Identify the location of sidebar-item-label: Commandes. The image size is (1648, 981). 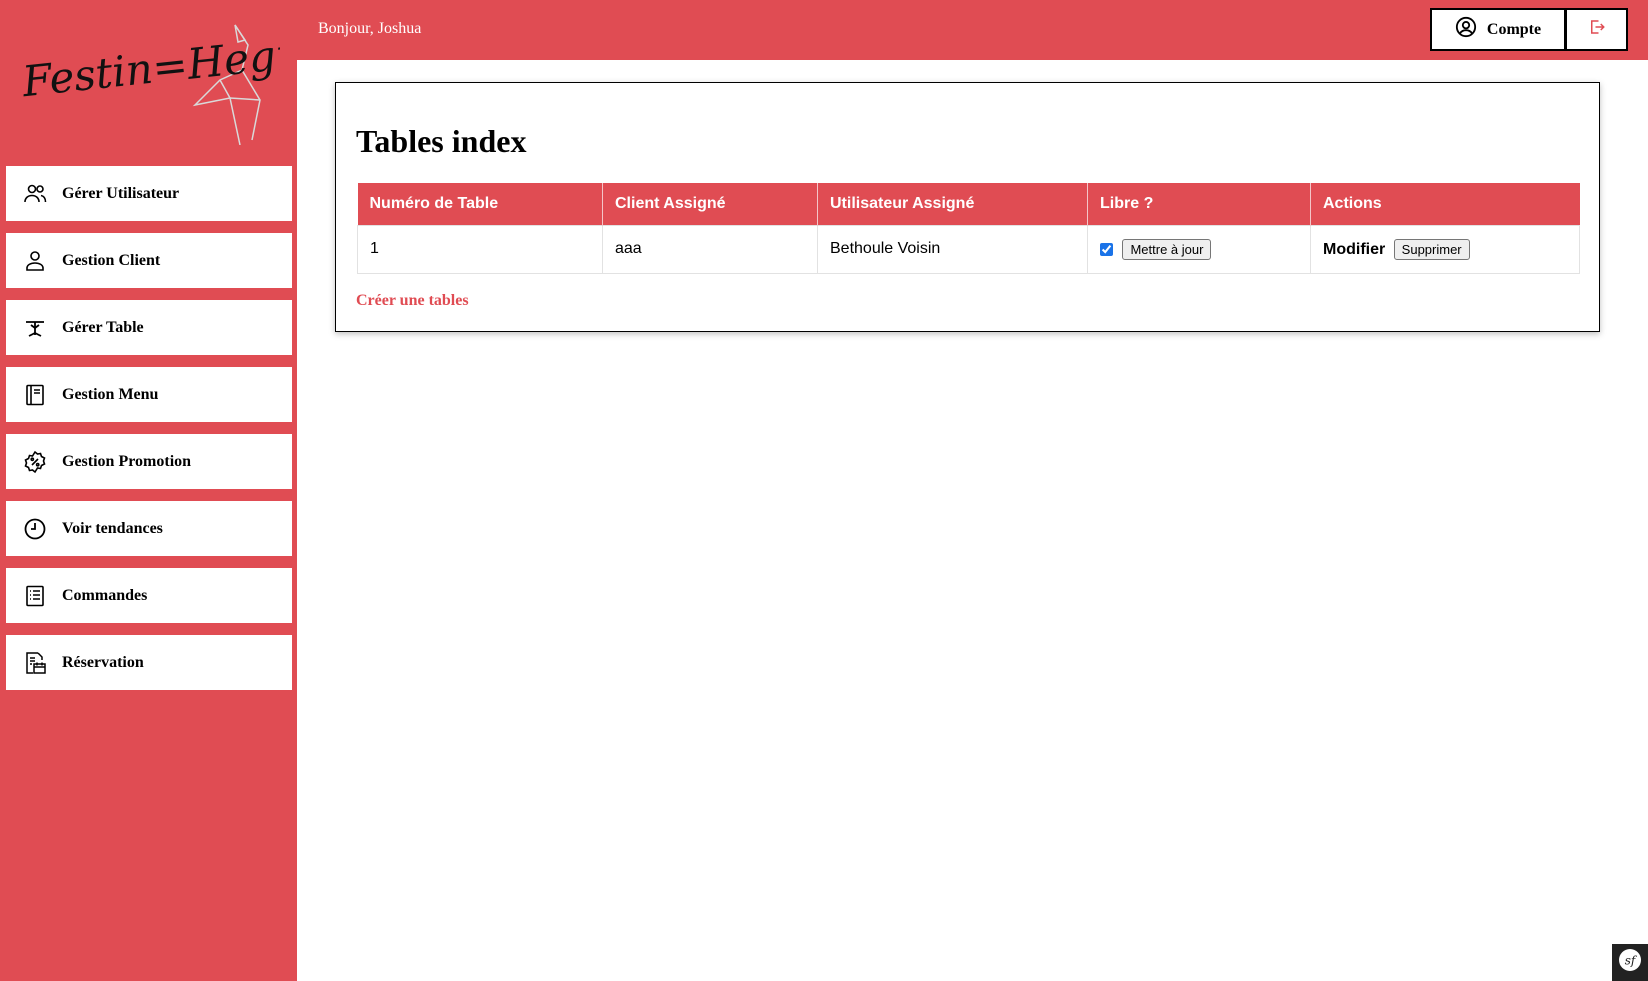
(105, 595).